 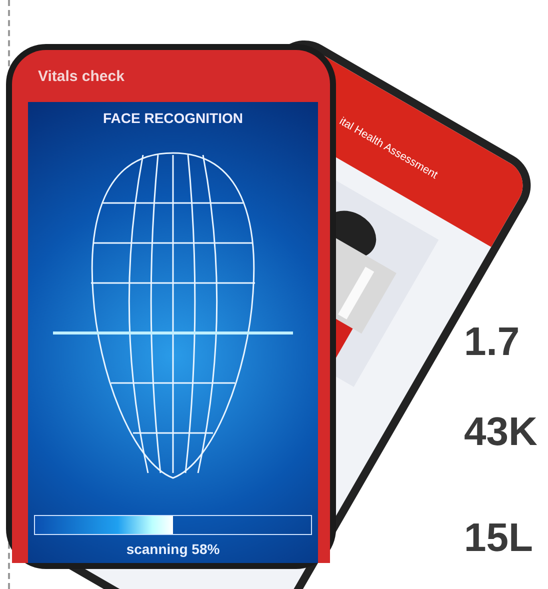 I want to click on screen-title: FACE RECOGNITION, so click(x=172, y=118).